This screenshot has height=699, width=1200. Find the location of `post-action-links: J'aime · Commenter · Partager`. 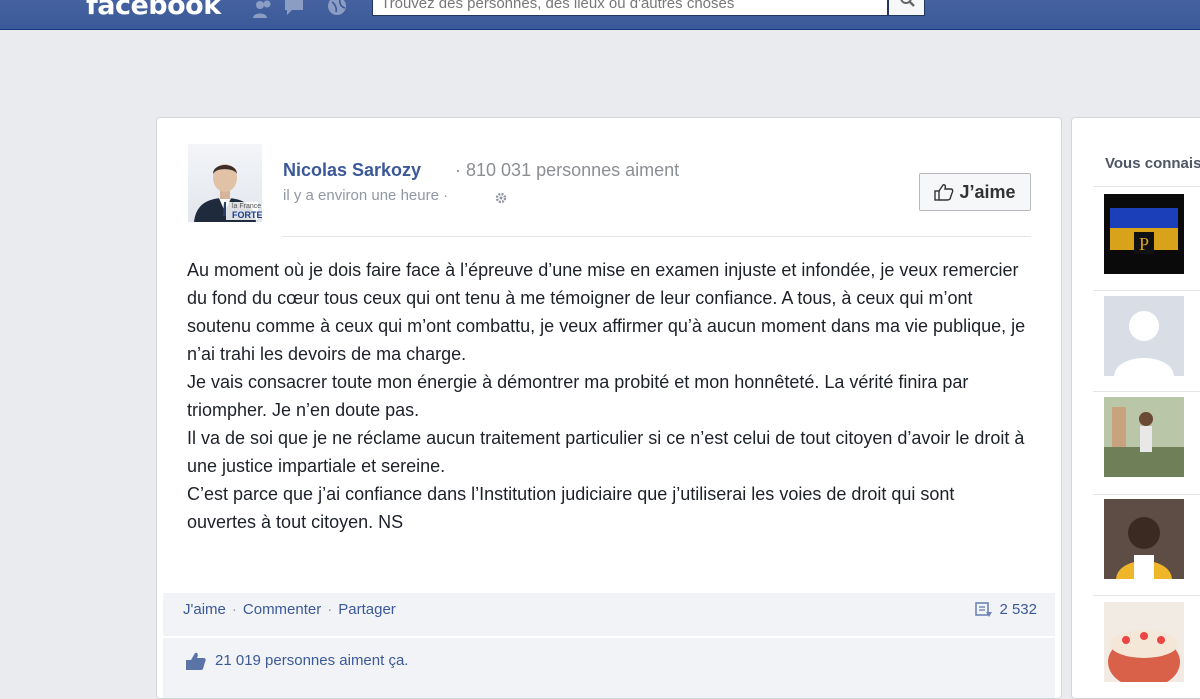

post-action-links: J'aime · Commenter · Partager is located at coordinates (289, 610).